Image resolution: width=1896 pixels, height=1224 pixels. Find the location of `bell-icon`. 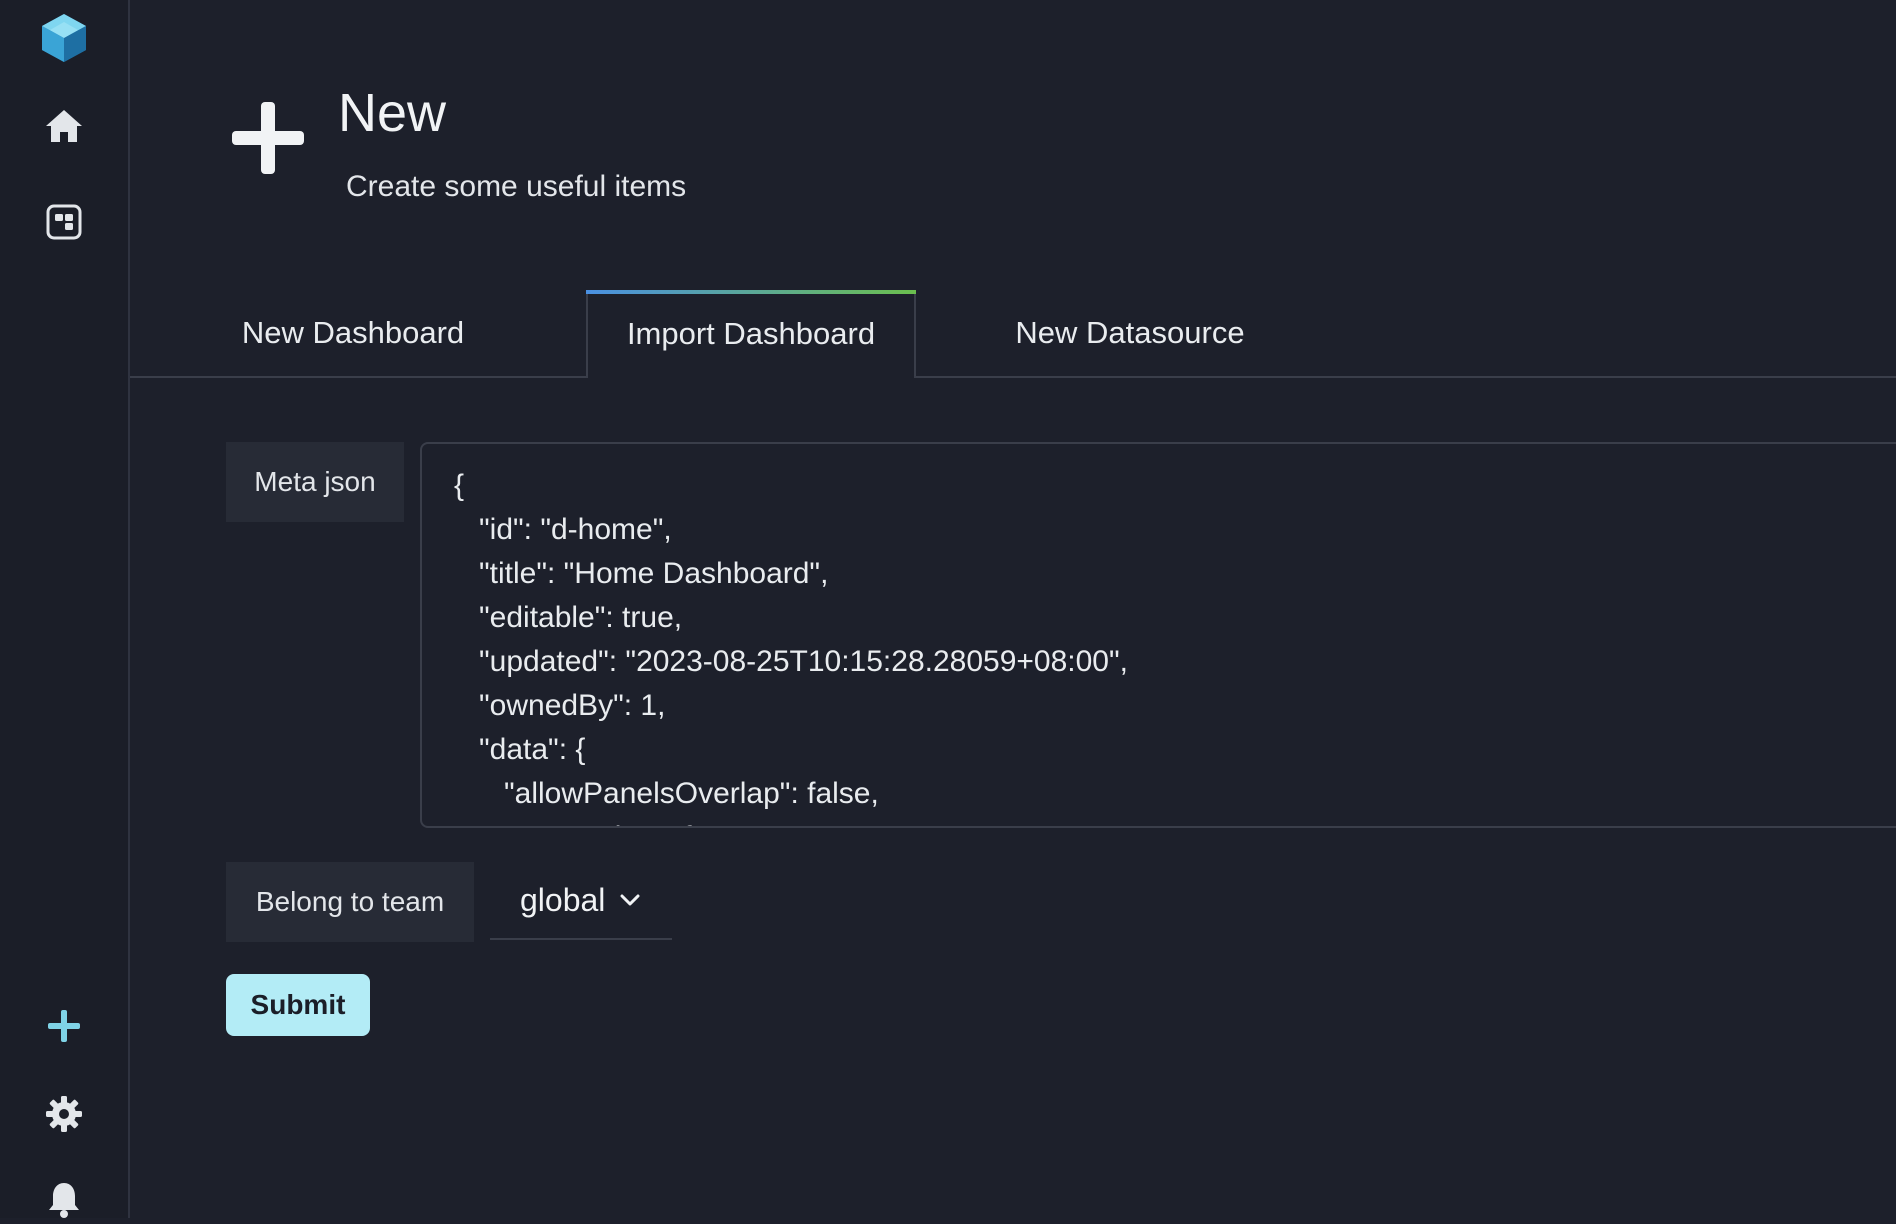

bell-icon is located at coordinates (64, 1200).